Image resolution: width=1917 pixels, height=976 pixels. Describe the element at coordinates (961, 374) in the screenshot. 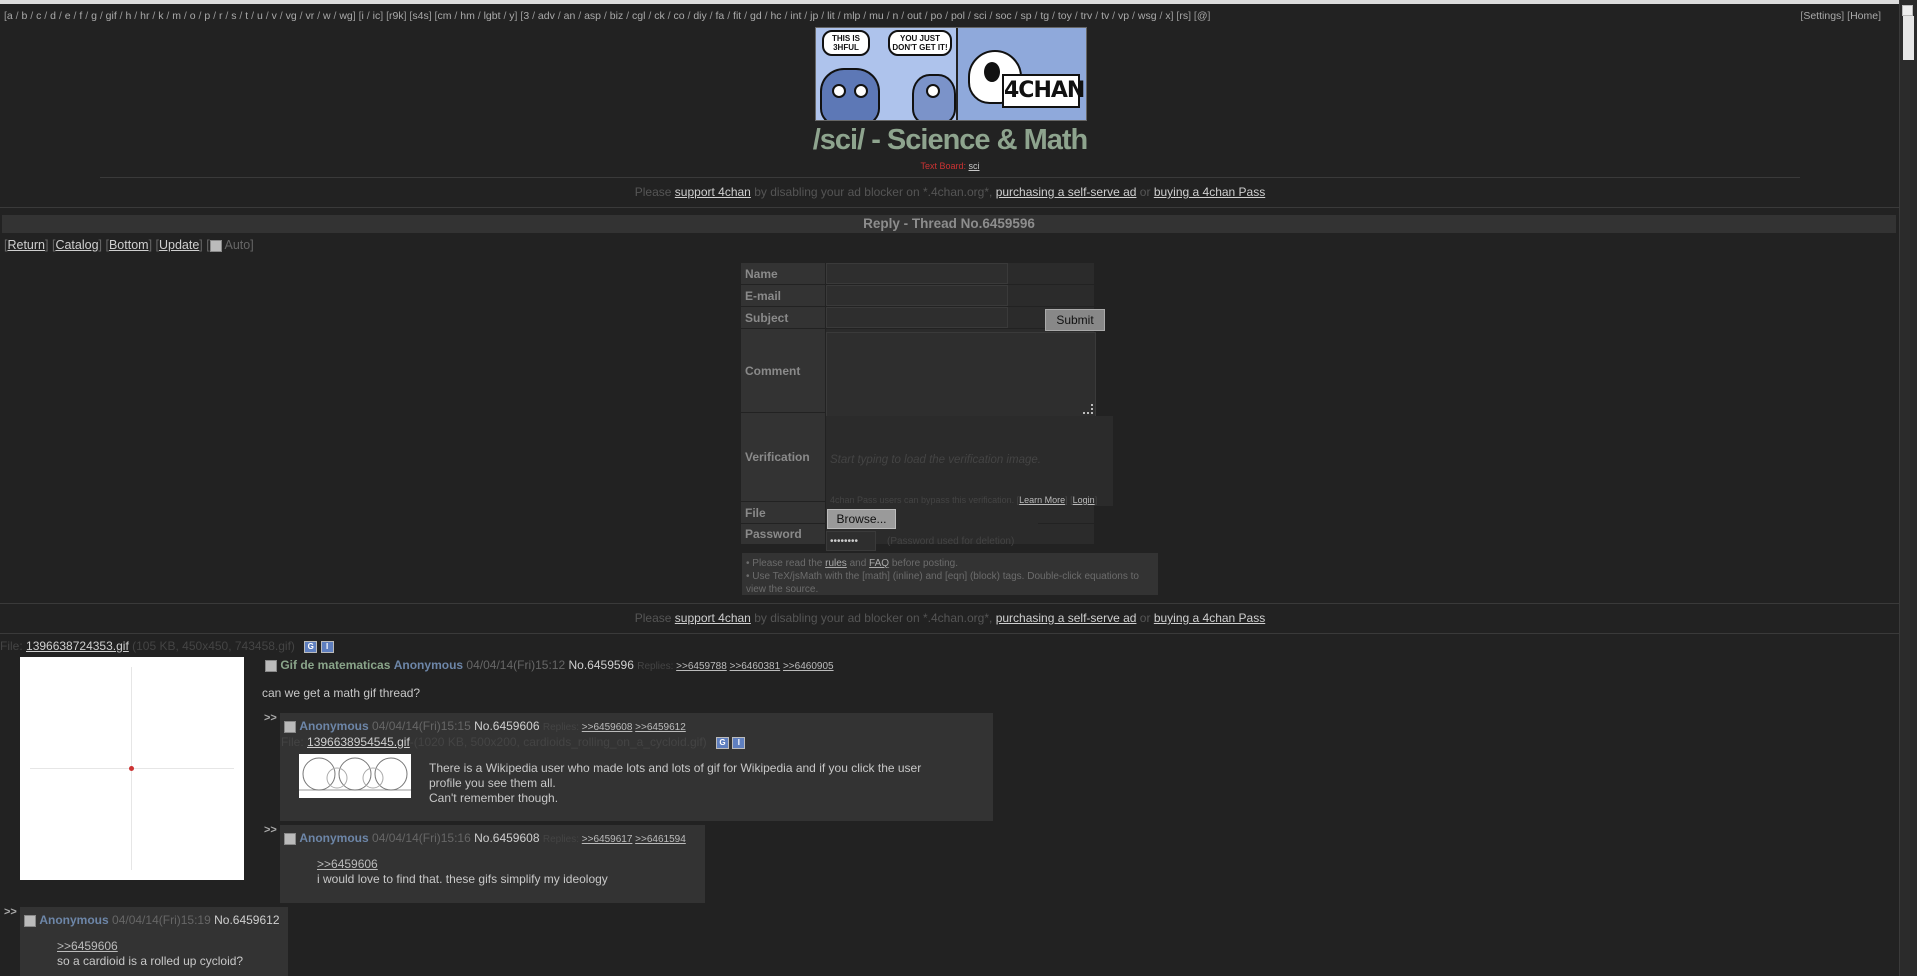

I see `comment-field` at that location.